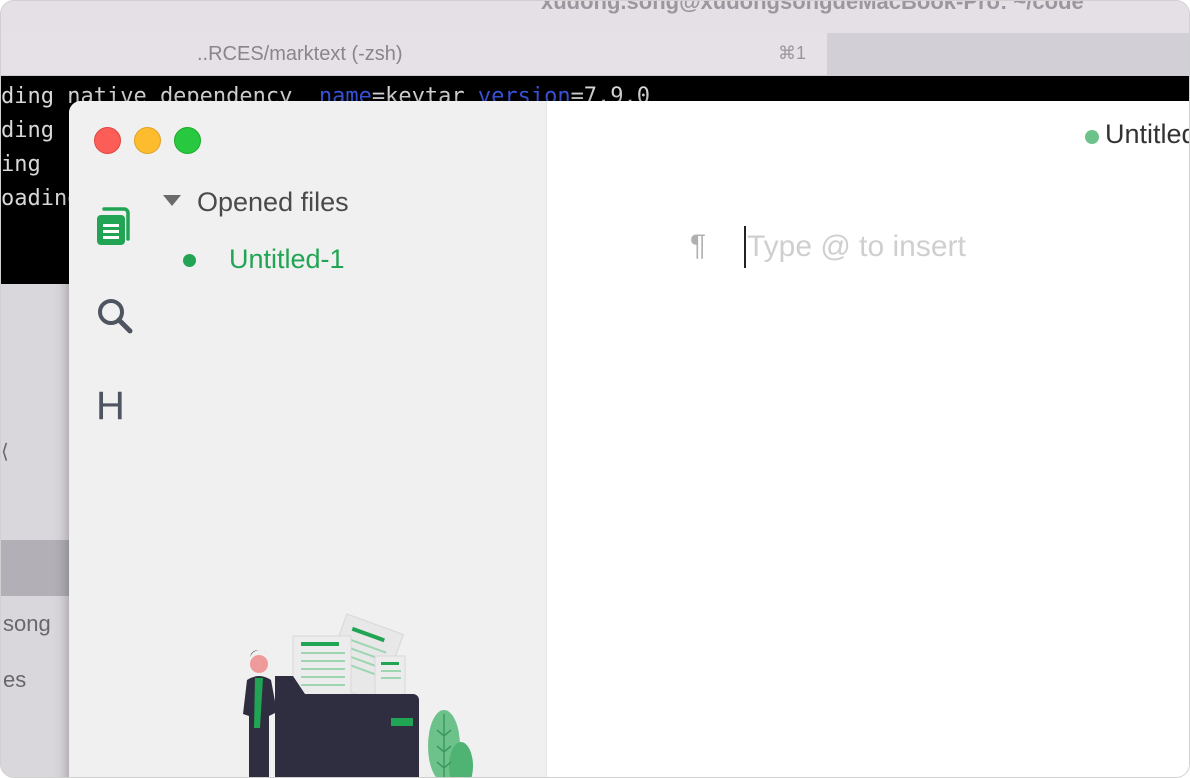  What do you see at coordinates (187, 140) in the screenshot?
I see `zoom-window-button` at bounding box center [187, 140].